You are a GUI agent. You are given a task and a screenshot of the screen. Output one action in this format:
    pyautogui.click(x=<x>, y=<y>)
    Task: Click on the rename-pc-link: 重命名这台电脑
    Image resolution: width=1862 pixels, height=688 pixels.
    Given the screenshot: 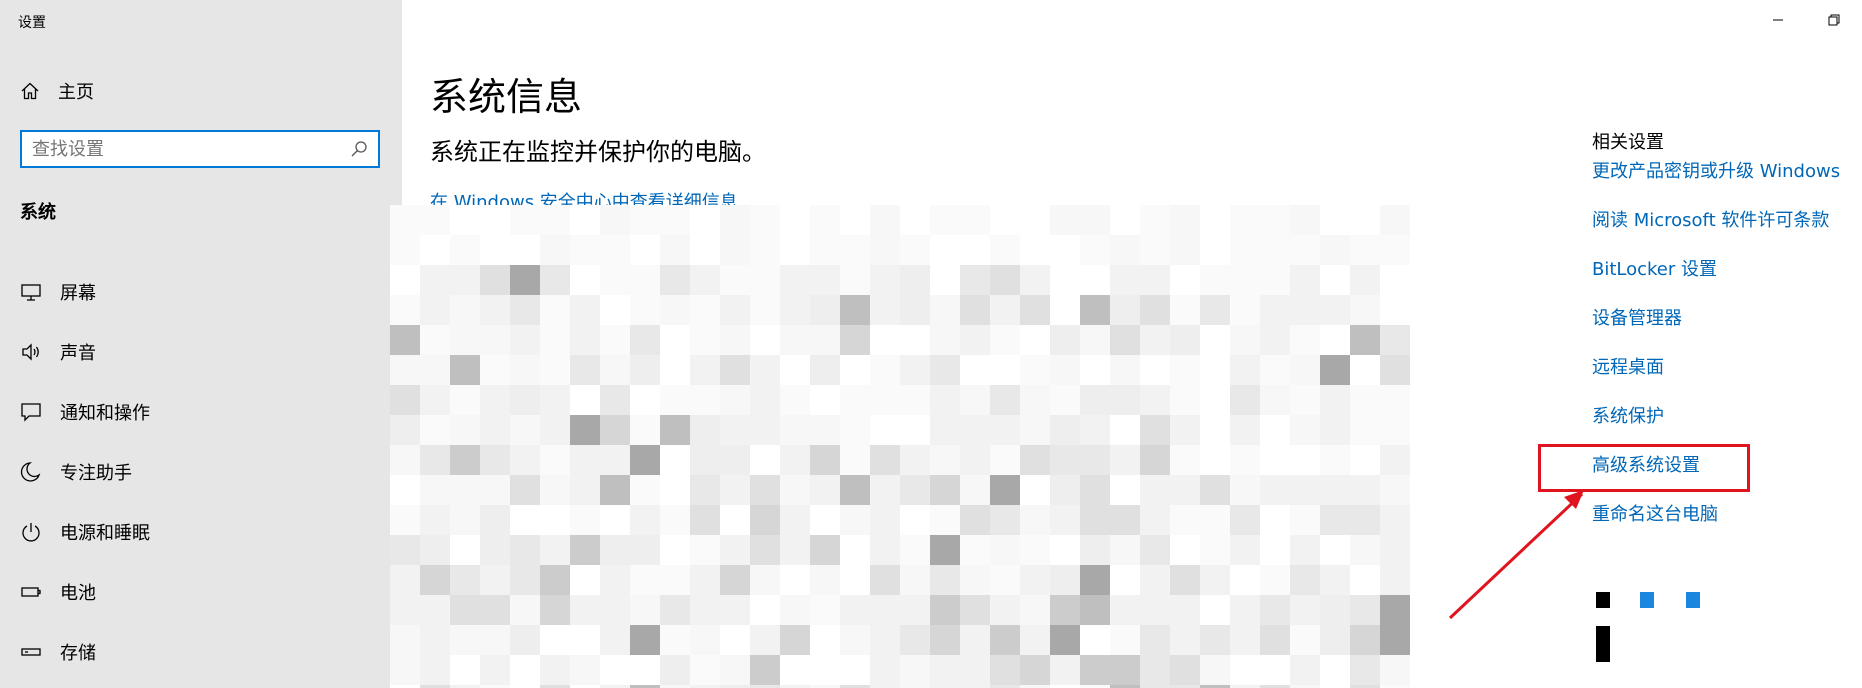 What is the action you would take?
    pyautogui.click(x=1727, y=529)
    